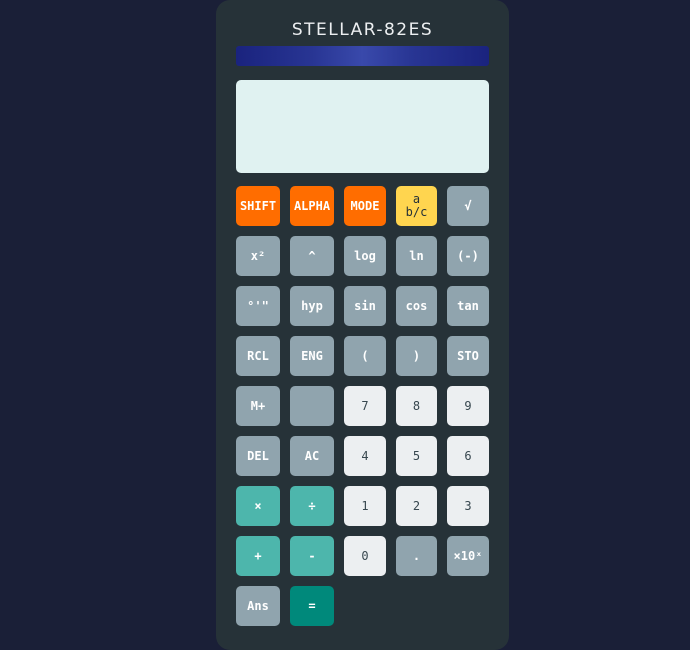 This screenshot has width=690, height=650. What do you see at coordinates (416, 256) in the screenshot?
I see `ln-key: ln` at bounding box center [416, 256].